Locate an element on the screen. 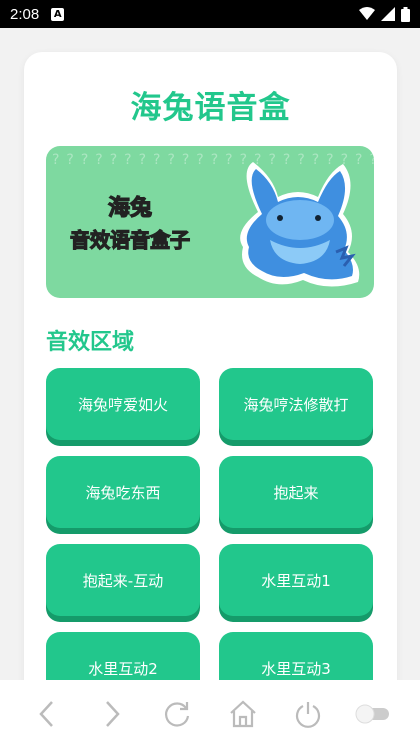 Image resolution: width=420 pixels, height=748 pixels. toggle-switch is located at coordinates (373, 714).